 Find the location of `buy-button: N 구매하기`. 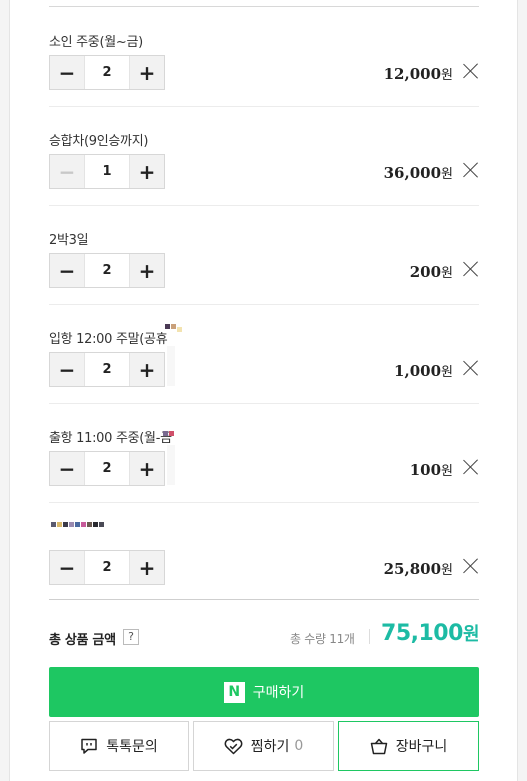

buy-button: N 구매하기 is located at coordinates (264, 692).